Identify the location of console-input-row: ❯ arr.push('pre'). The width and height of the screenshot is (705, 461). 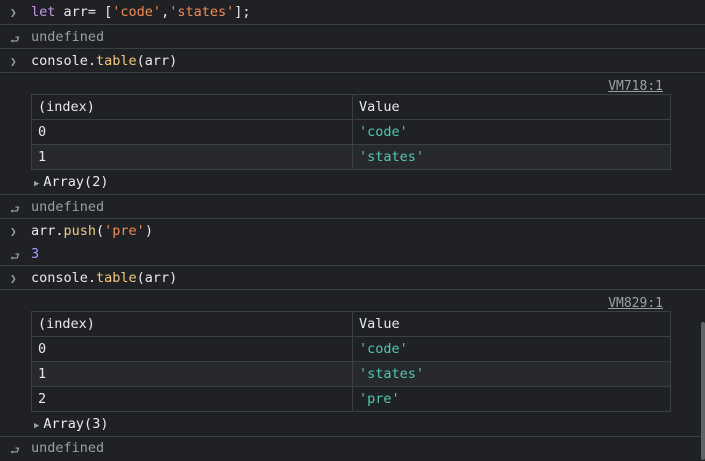
(352, 231).